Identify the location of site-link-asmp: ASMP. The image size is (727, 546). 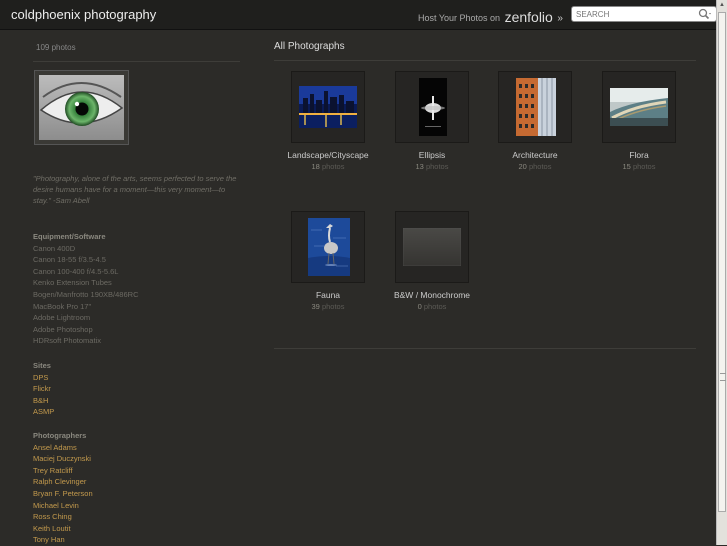
(43, 412).